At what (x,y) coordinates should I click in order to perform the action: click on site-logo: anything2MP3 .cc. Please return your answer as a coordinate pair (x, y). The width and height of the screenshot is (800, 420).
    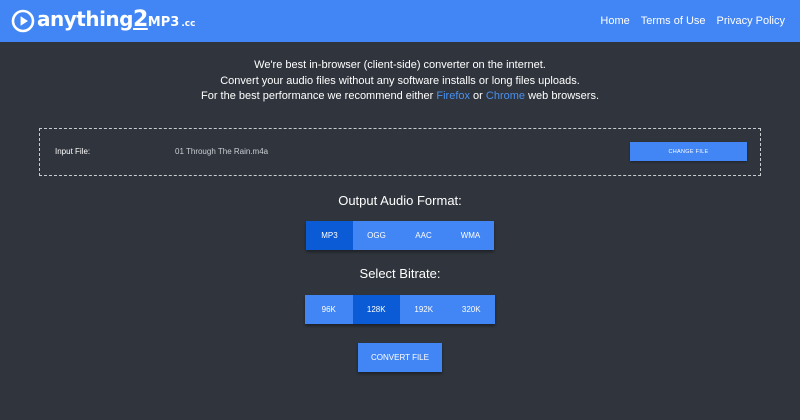
    Looking at the image, I should click on (103, 21).